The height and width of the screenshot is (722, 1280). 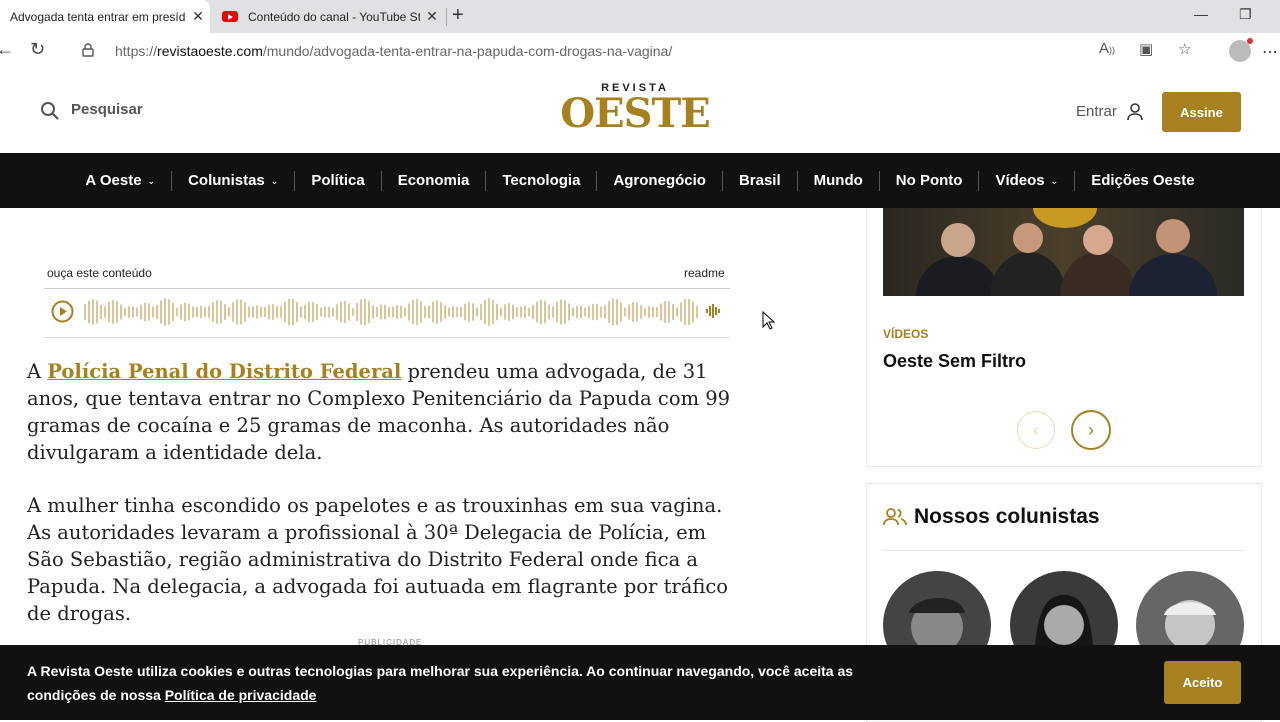 What do you see at coordinates (1020, 180) in the screenshot?
I see `nav-item-label: Vídeos` at bounding box center [1020, 180].